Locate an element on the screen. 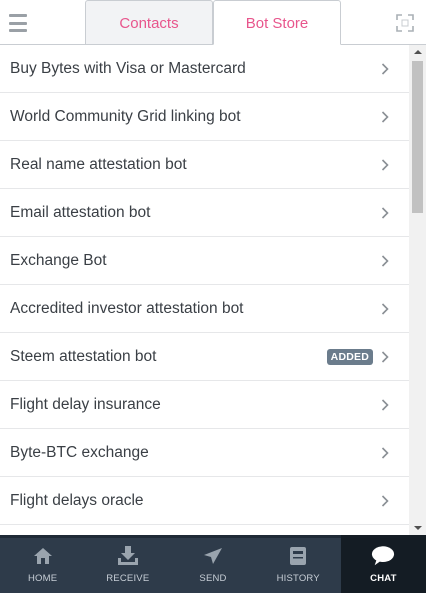 This screenshot has width=426, height=593. nav-history: HISTORY is located at coordinates (298, 564).